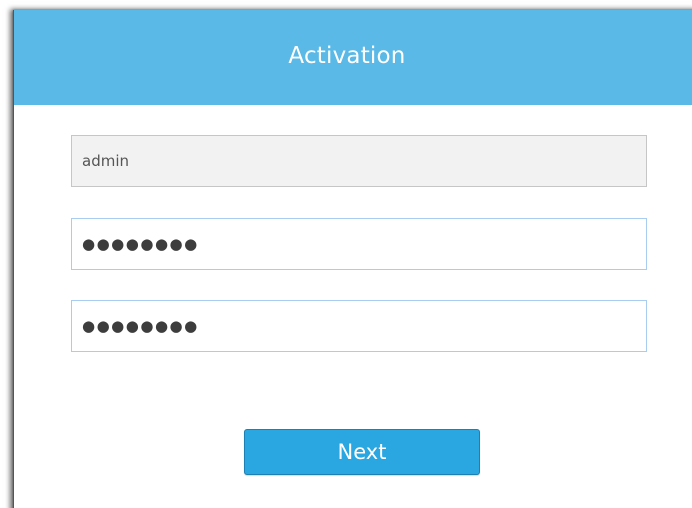 Image resolution: width=692 pixels, height=508 pixels. Describe the element at coordinates (359, 161) in the screenshot. I see `username-field: admin` at that location.